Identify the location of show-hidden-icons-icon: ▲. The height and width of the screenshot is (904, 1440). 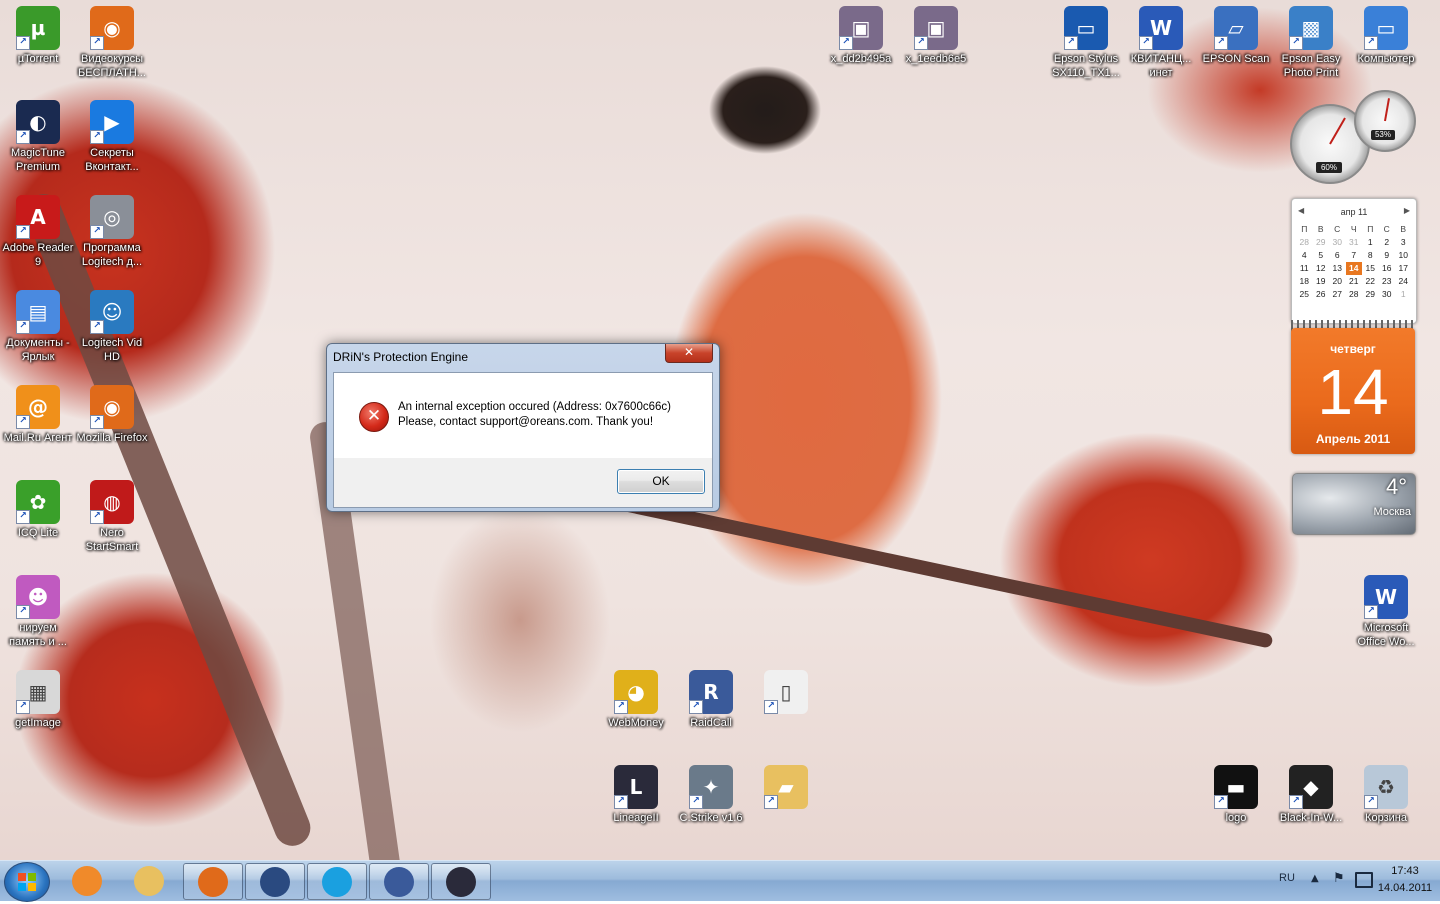
(1315, 878).